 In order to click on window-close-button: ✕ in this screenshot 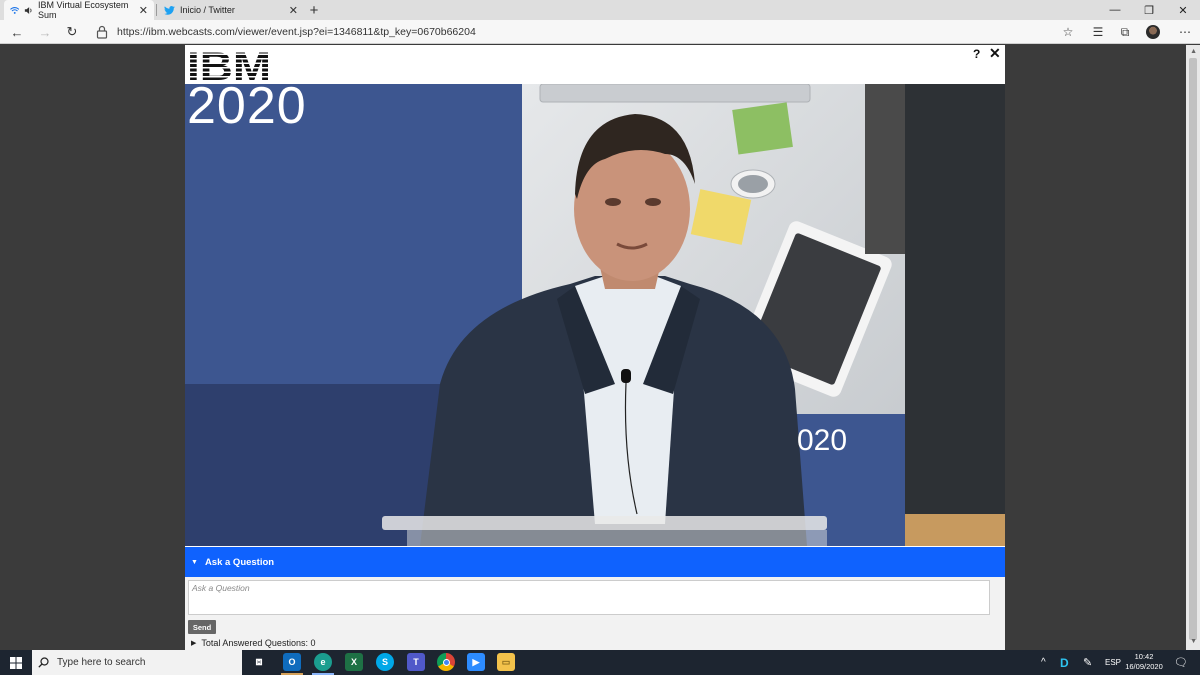, I will do `click(1183, 10)`.